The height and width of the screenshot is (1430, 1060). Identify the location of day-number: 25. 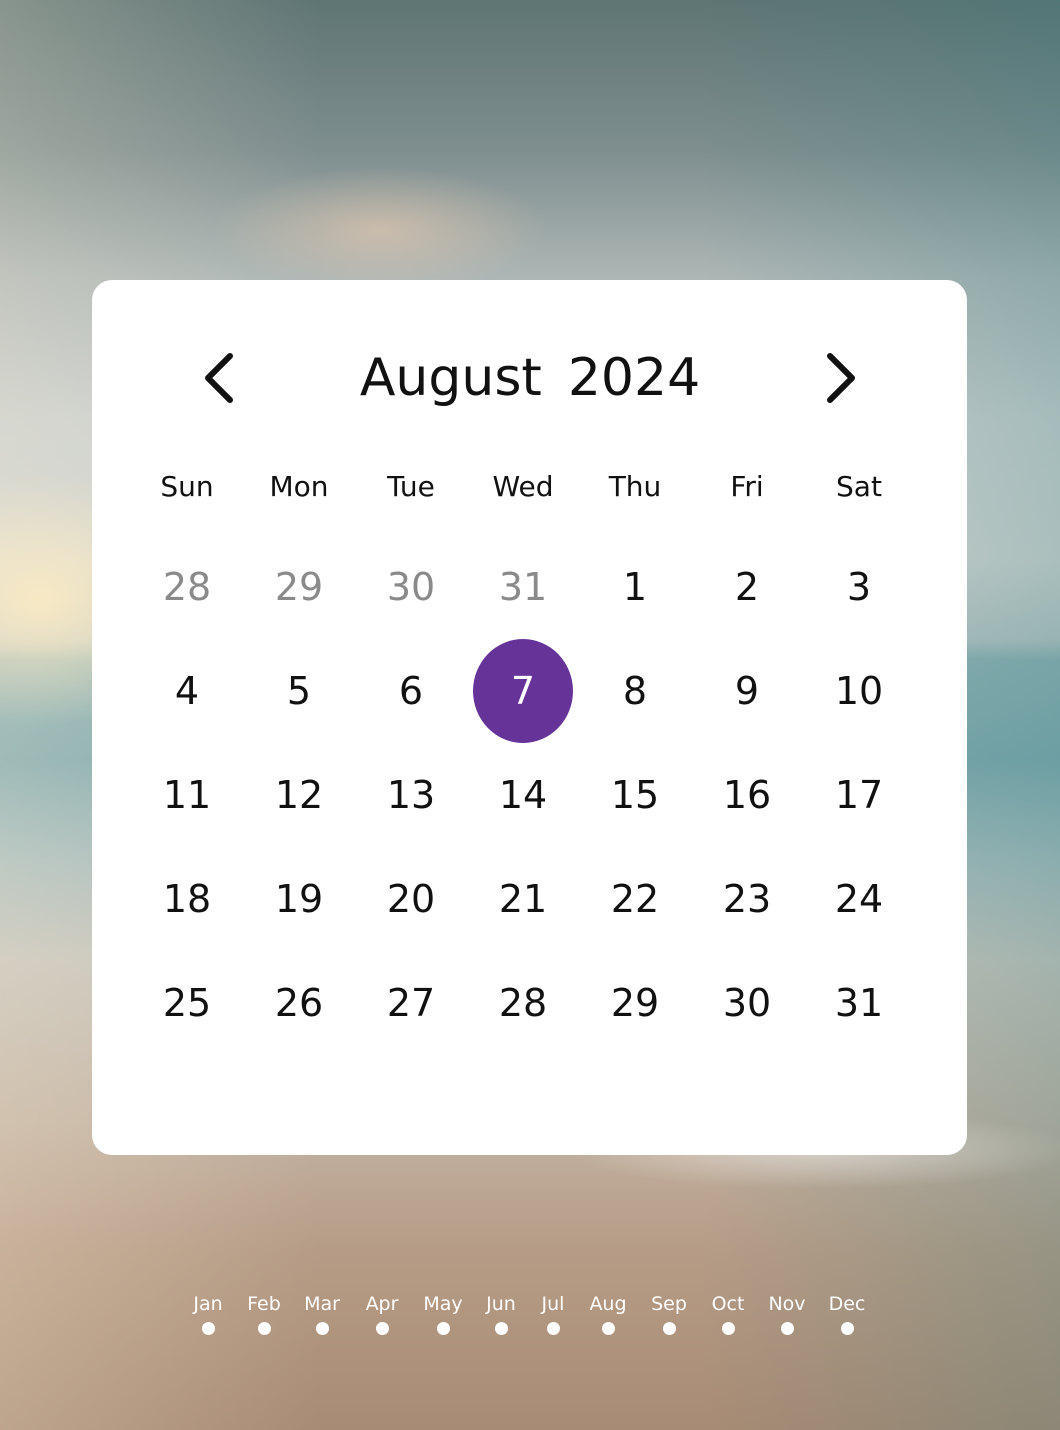
(187, 1003).